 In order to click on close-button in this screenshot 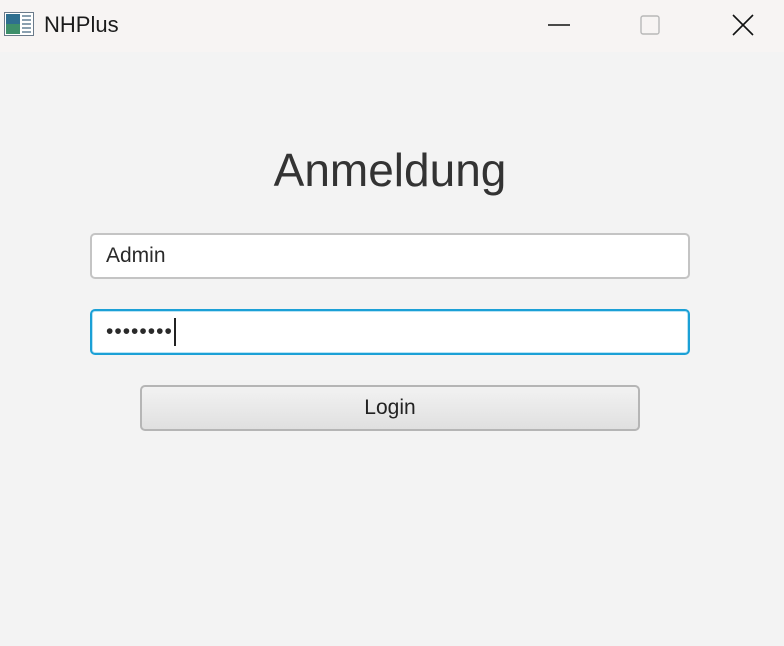, I will do `click(743, 25)`.